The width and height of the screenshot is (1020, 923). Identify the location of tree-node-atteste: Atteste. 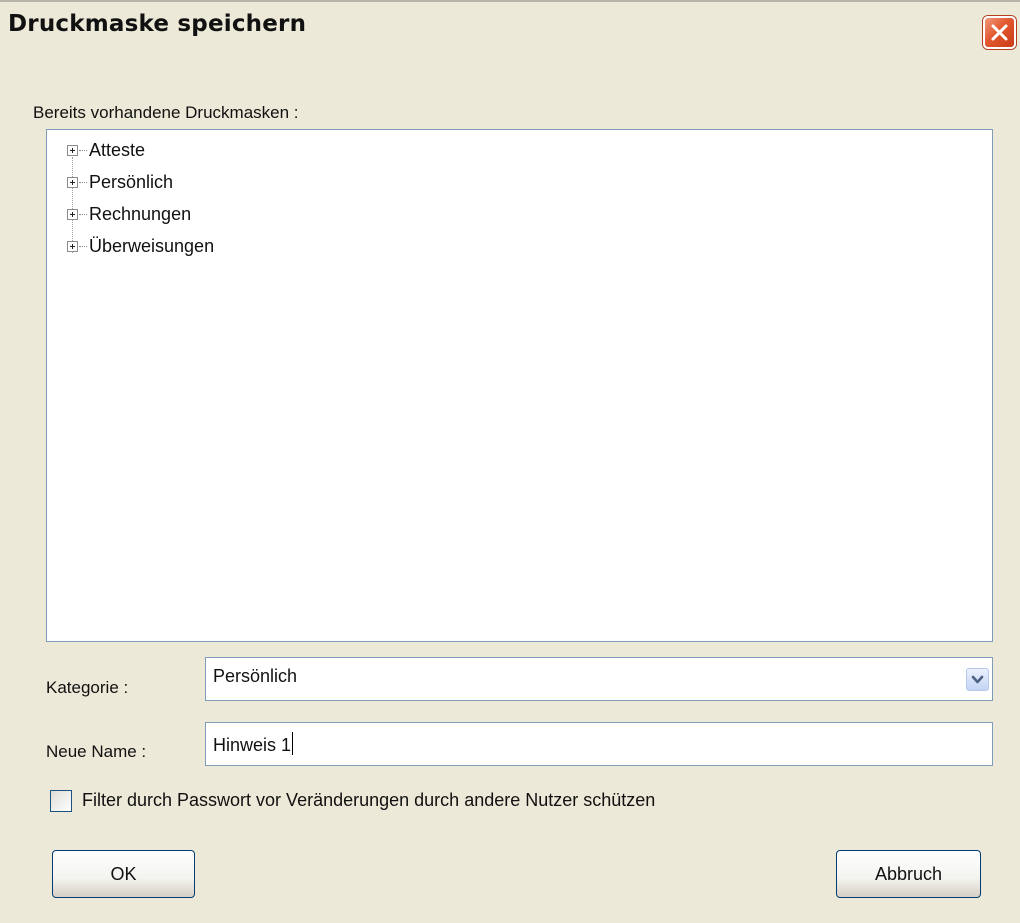
(106, 150).